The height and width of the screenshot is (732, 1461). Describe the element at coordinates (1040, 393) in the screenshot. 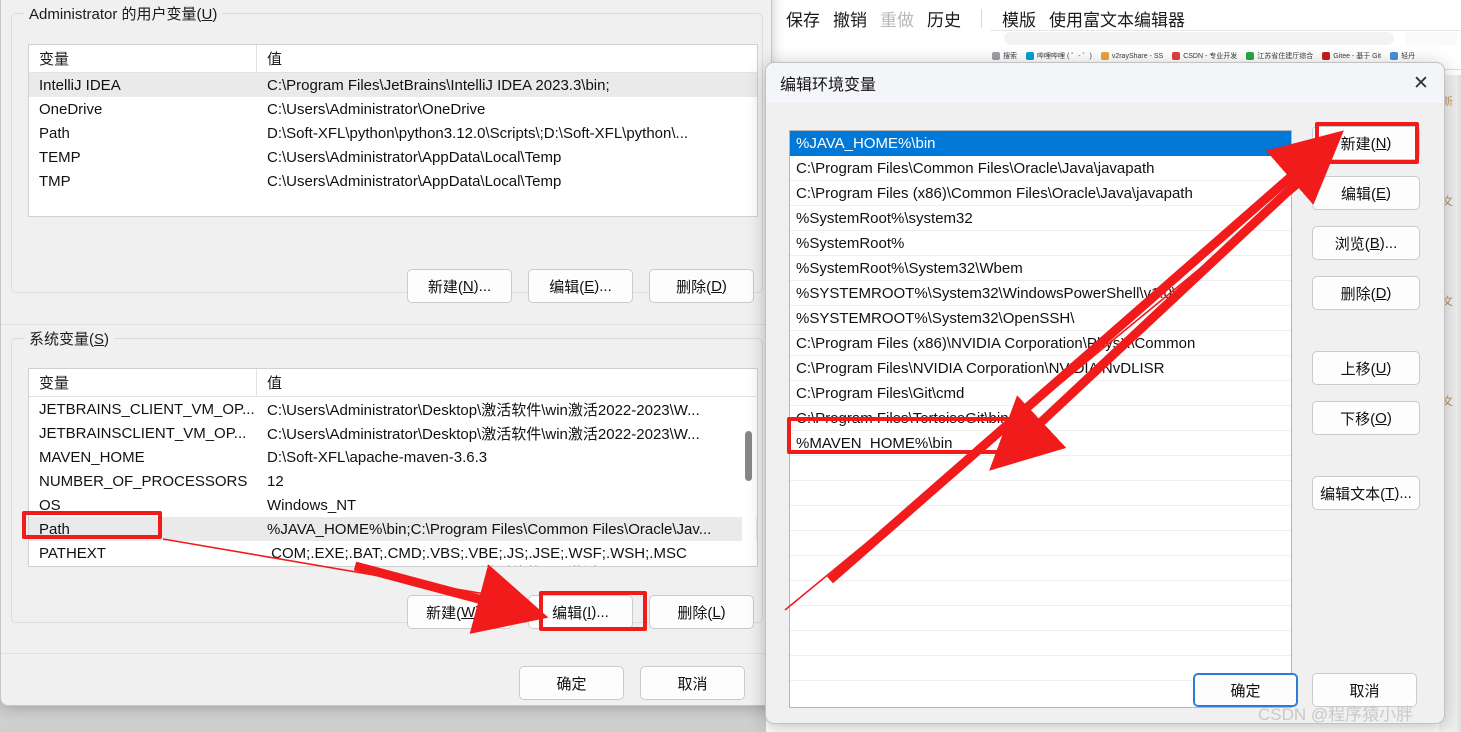

I see `list-item: C:\Program Files\Git\cmd` at that location.